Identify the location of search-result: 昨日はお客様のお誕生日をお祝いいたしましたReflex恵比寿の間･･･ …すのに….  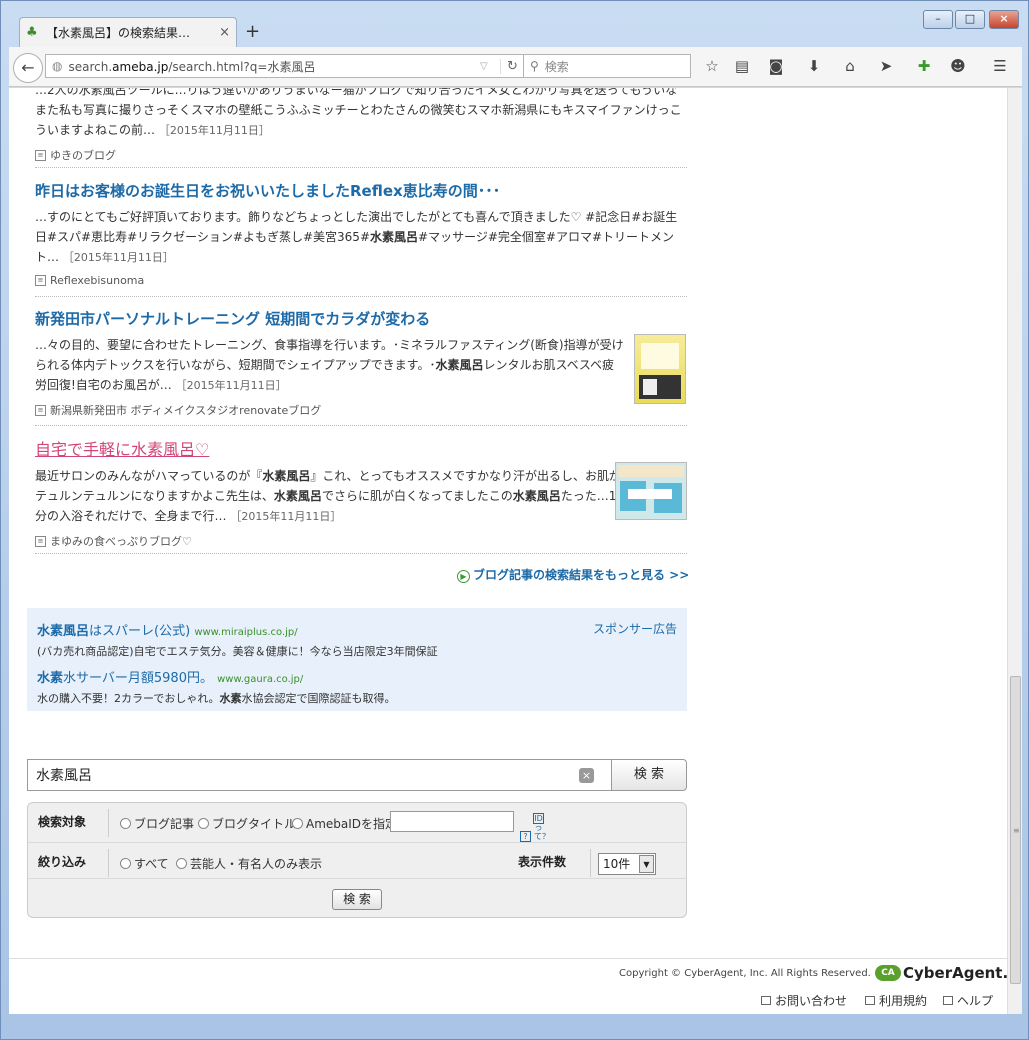
(361, 233).